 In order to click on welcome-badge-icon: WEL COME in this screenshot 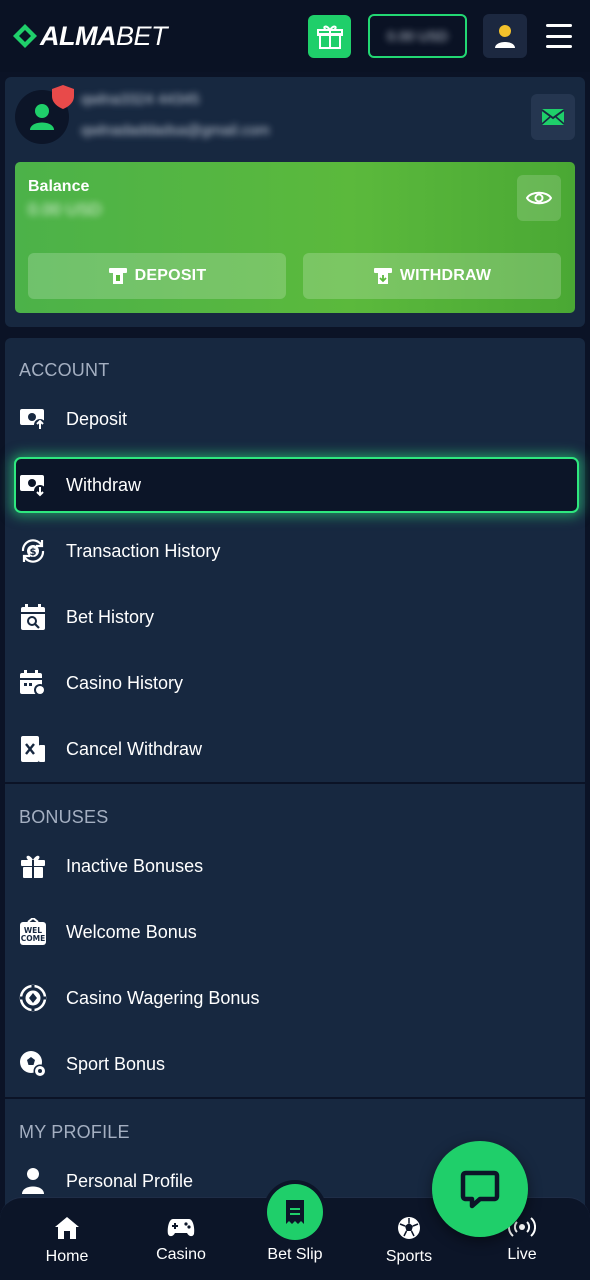, I will do `click(33, 932)`.